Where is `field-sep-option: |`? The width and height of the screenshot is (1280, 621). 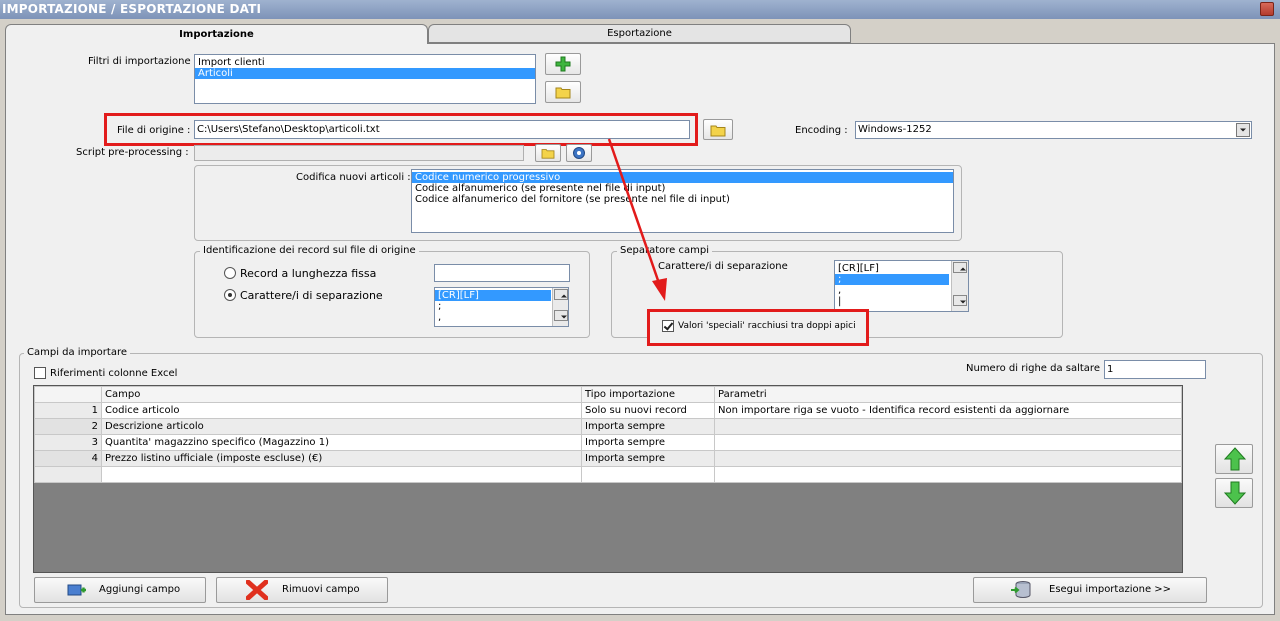 field-sep-option: | is located at coordinates (901, 301).